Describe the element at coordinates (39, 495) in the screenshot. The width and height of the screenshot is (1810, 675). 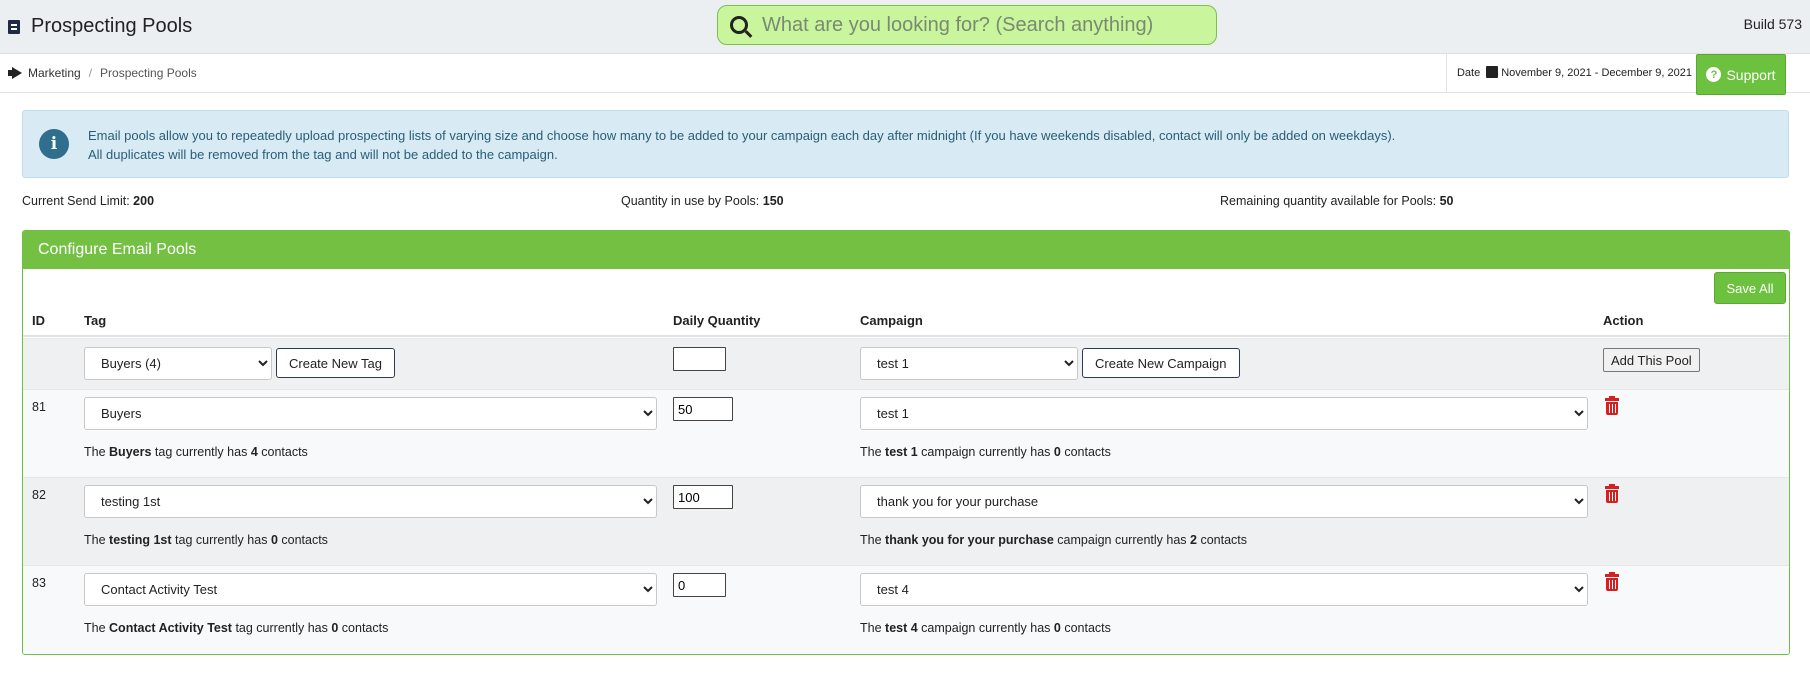
I see `pool-id: 82` at that location.